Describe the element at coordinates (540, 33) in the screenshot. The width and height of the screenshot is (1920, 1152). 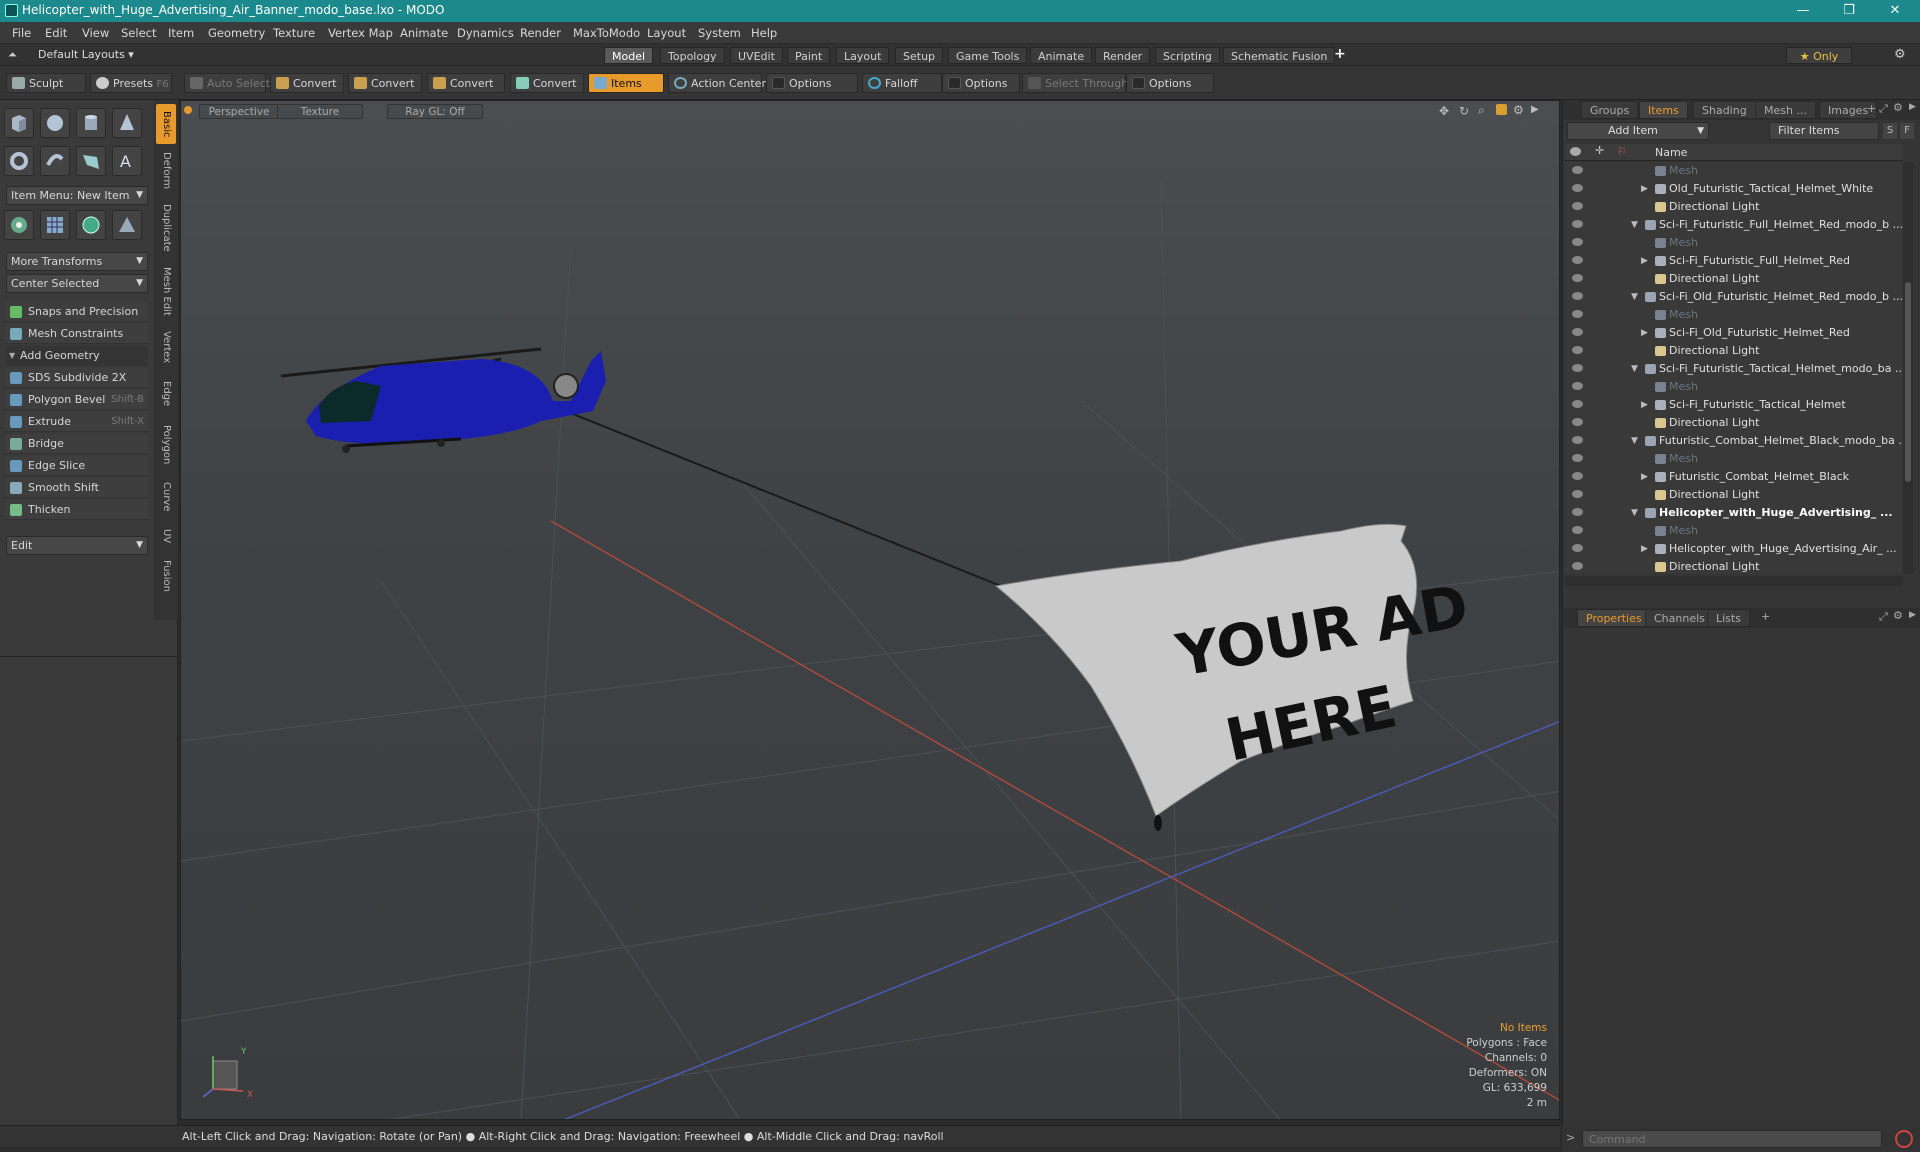
I see `menu-render: Render` at that location.